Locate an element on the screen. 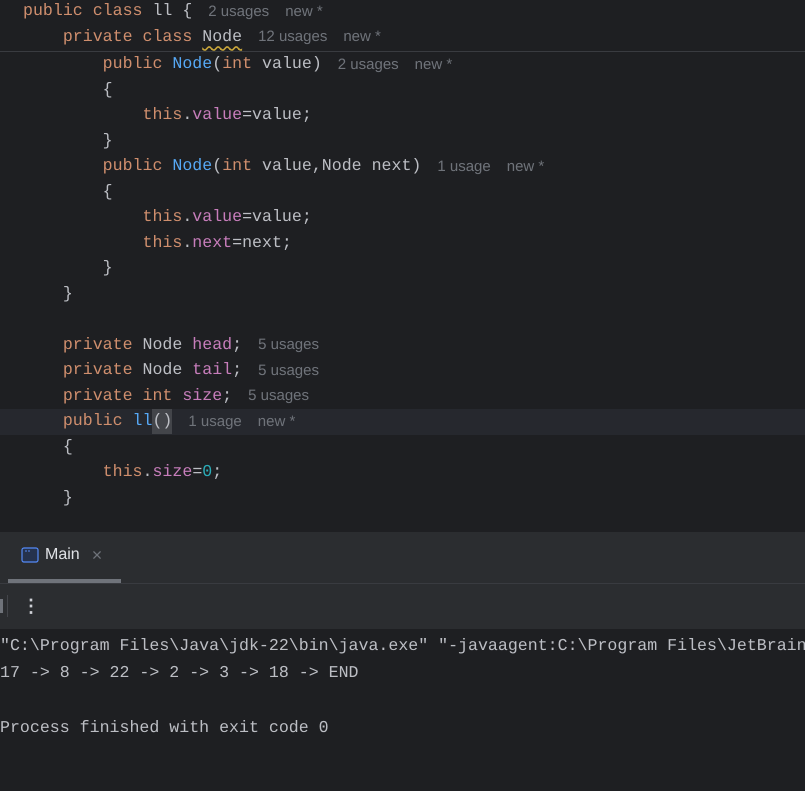  code-text: = is located at coordinates (197, 472).